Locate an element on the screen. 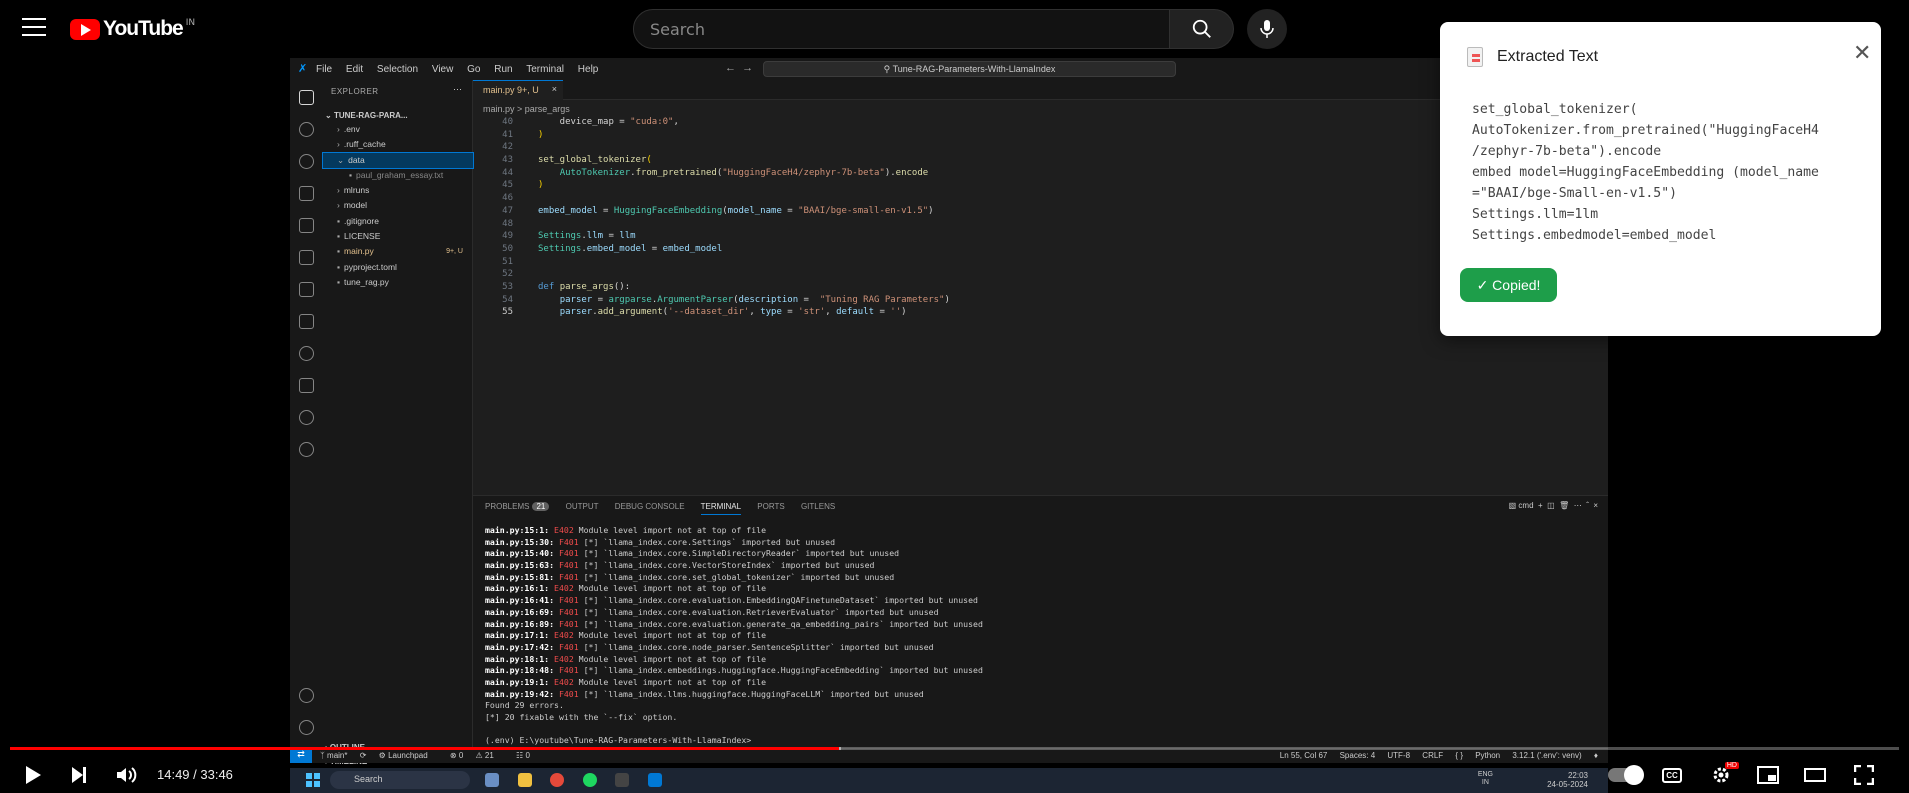 This screenshot has width=1909, height=793. tree-item: › model is located at coordinates (398, 205).